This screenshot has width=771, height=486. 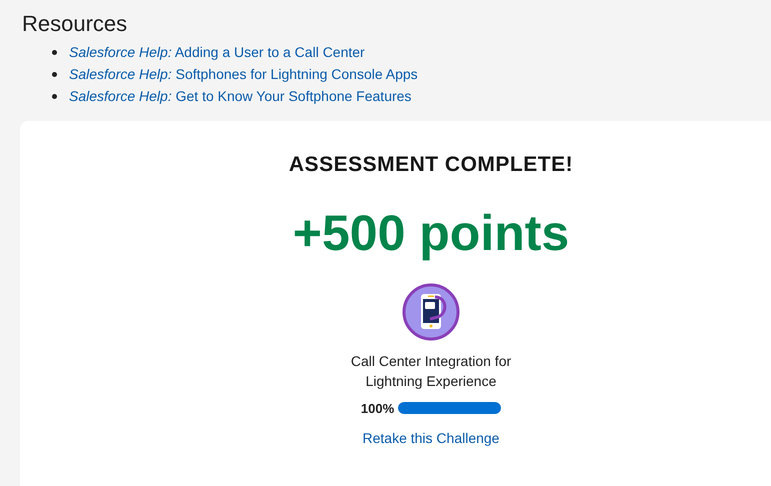 What do you see at coordinates (431, 371) in the screenshot?
I see `badge-title: Call Center Integration for Lightning Experience` at bounding box center [431, 371].